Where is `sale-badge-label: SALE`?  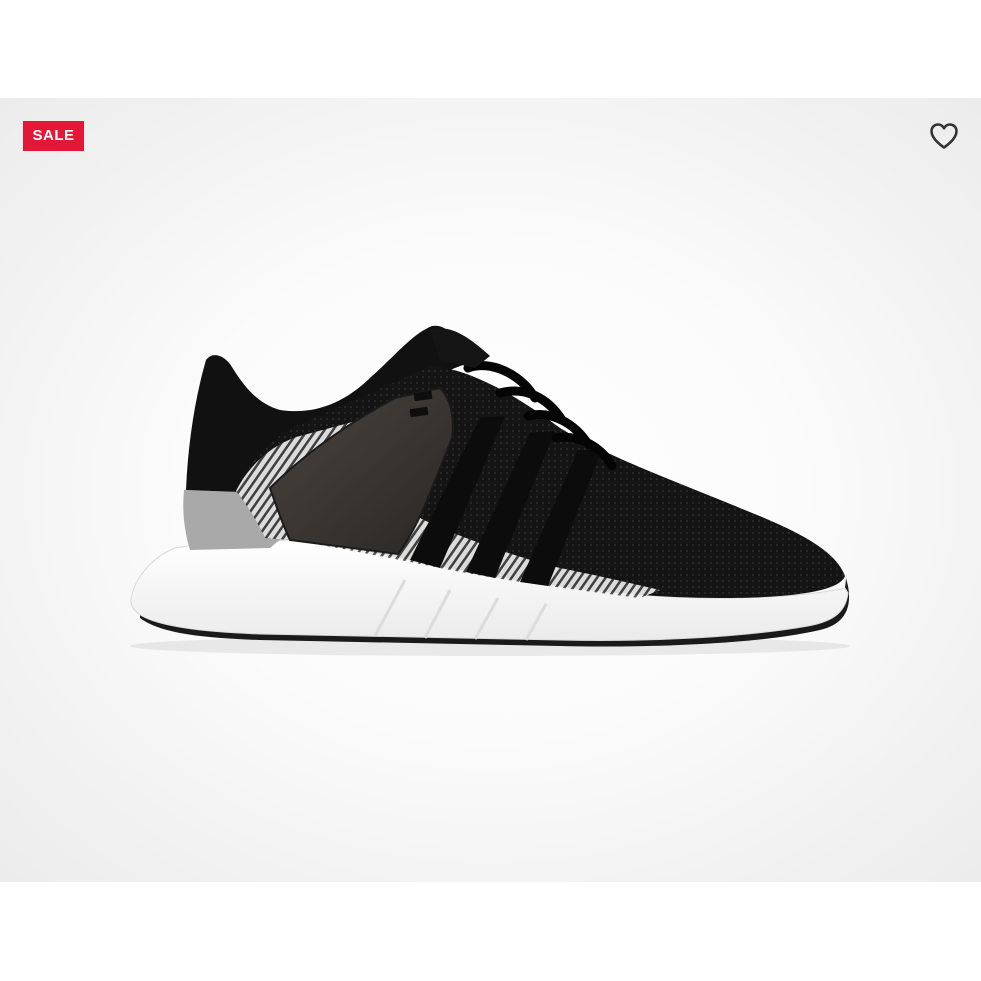
sale-badge-label: SALE is located at coordinates (53, 135).